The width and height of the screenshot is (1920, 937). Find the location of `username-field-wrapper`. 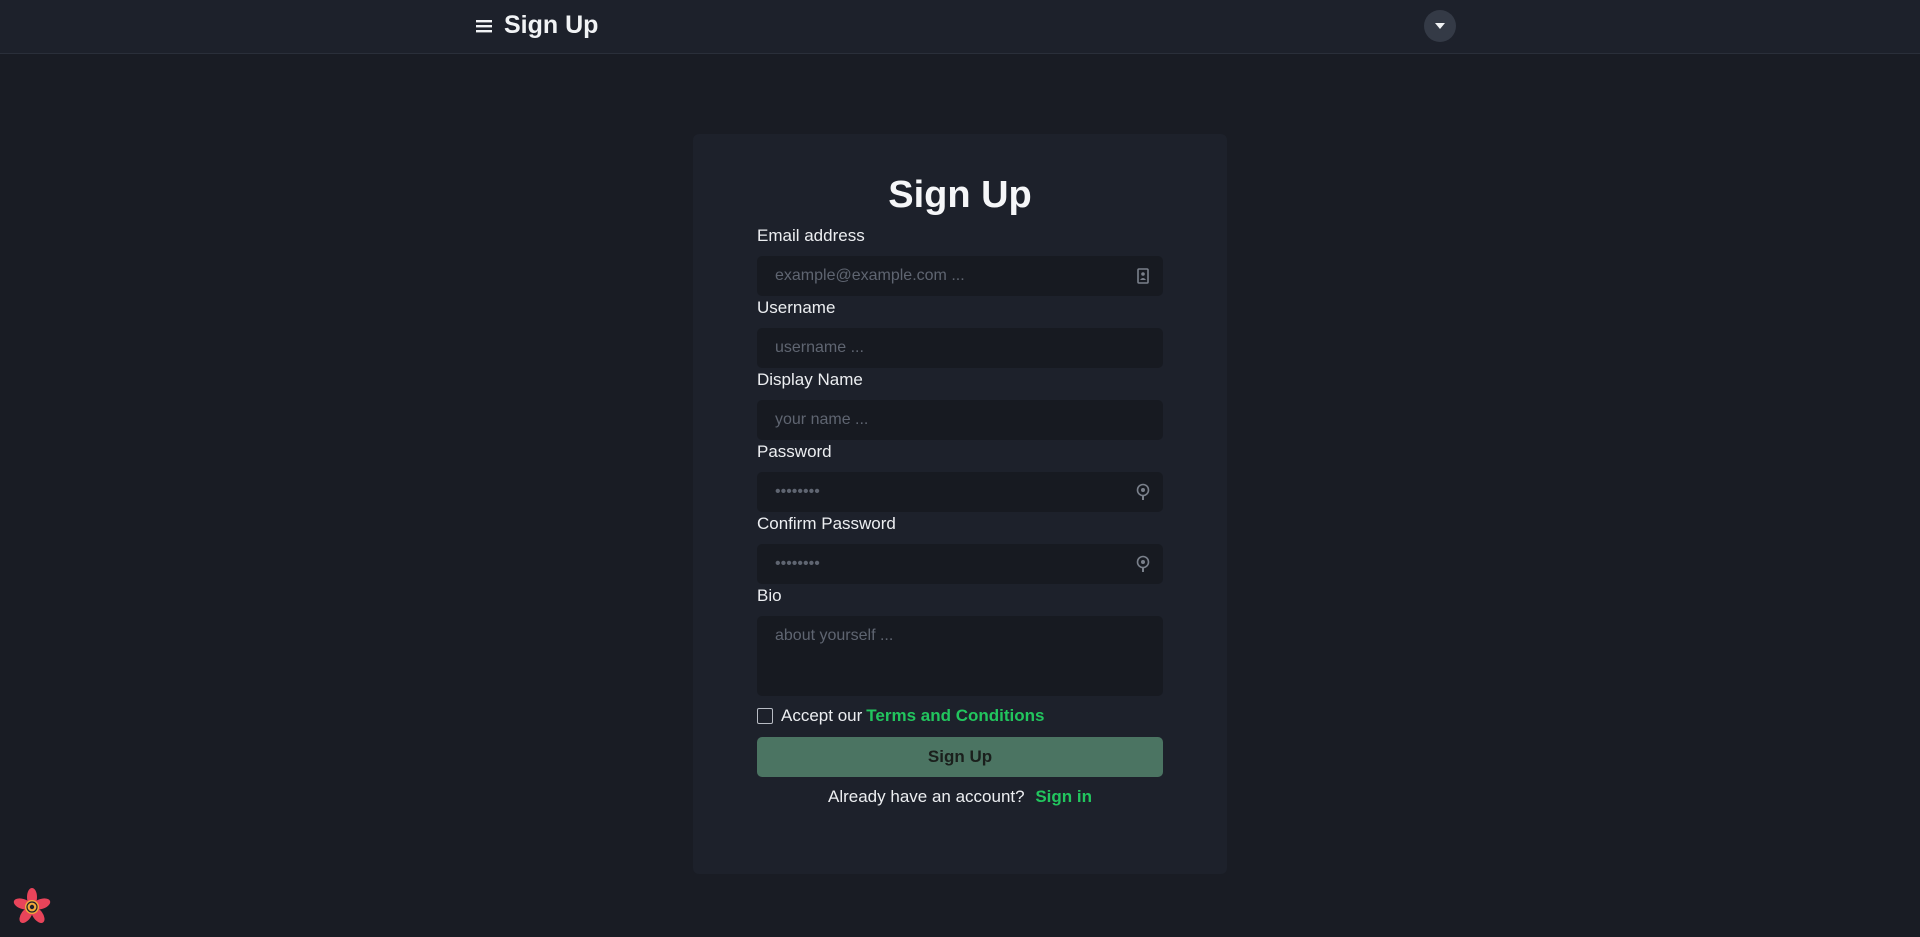

username-field-wrapper is located at coordinates (960, 348).